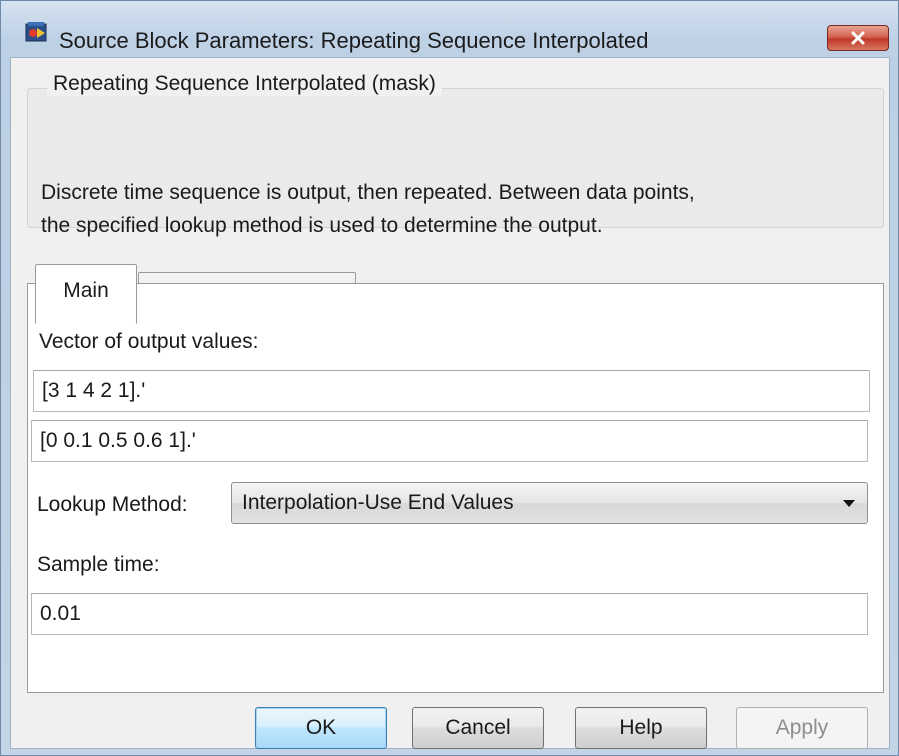 Image resolution: width=899 pixels, height=756 pixels. I want to click on lookup-method-value: Interpolation-Use End Values, so click(378, 502).